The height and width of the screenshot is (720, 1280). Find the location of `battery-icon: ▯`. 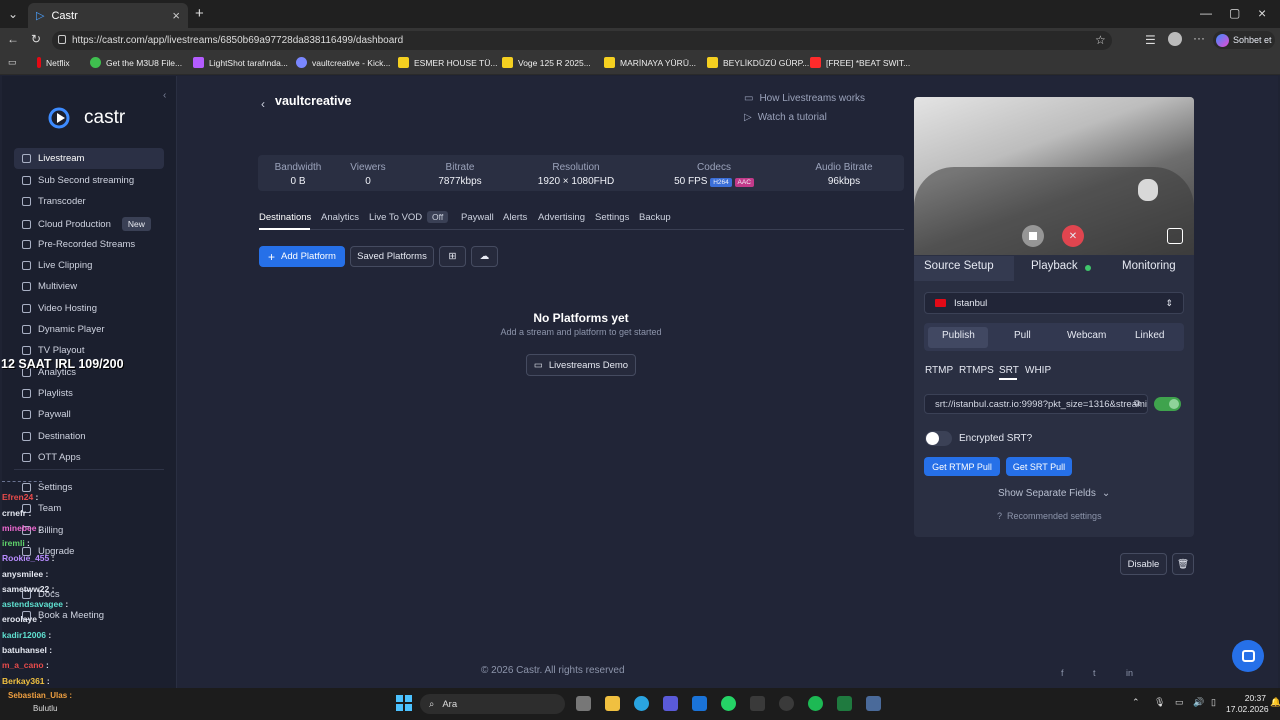

battery-icon: ▯ is located at coordinates (1213, 702).